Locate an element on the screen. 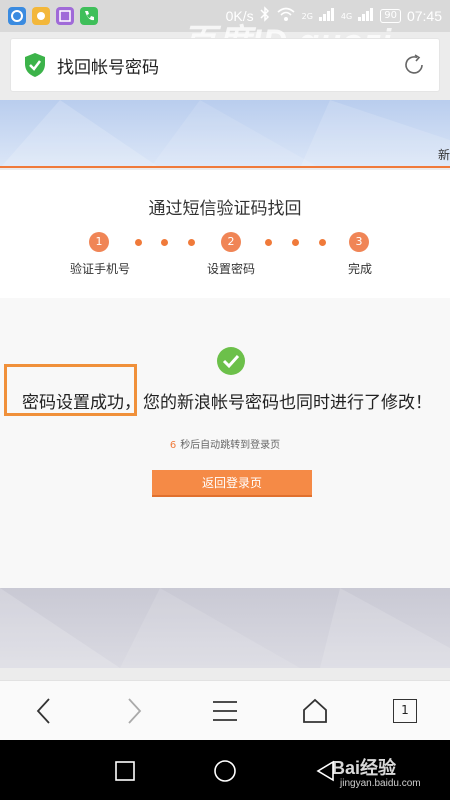  refresh-icon is located at coordinates (414, 65).